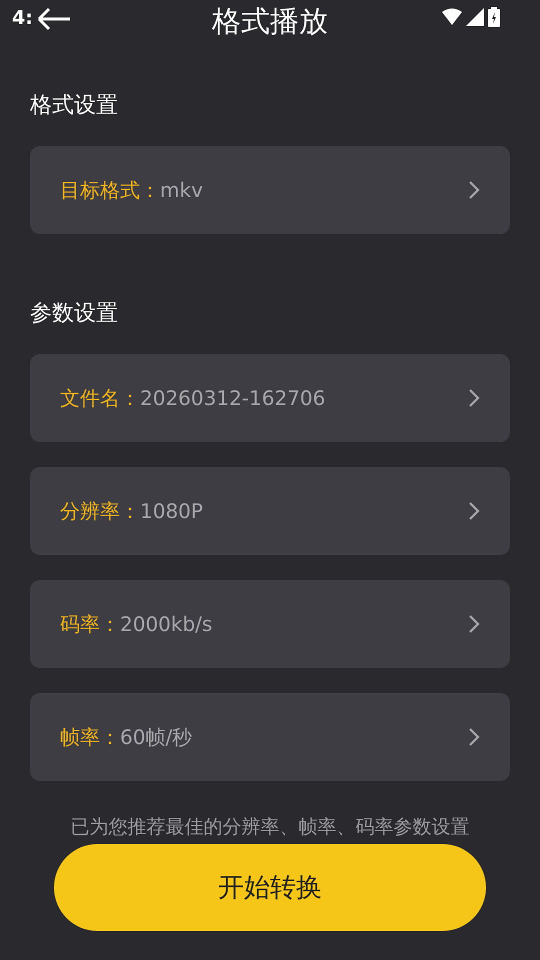  I want to click on setting-row: 文件名：20260312-162706, so click(270, 398).